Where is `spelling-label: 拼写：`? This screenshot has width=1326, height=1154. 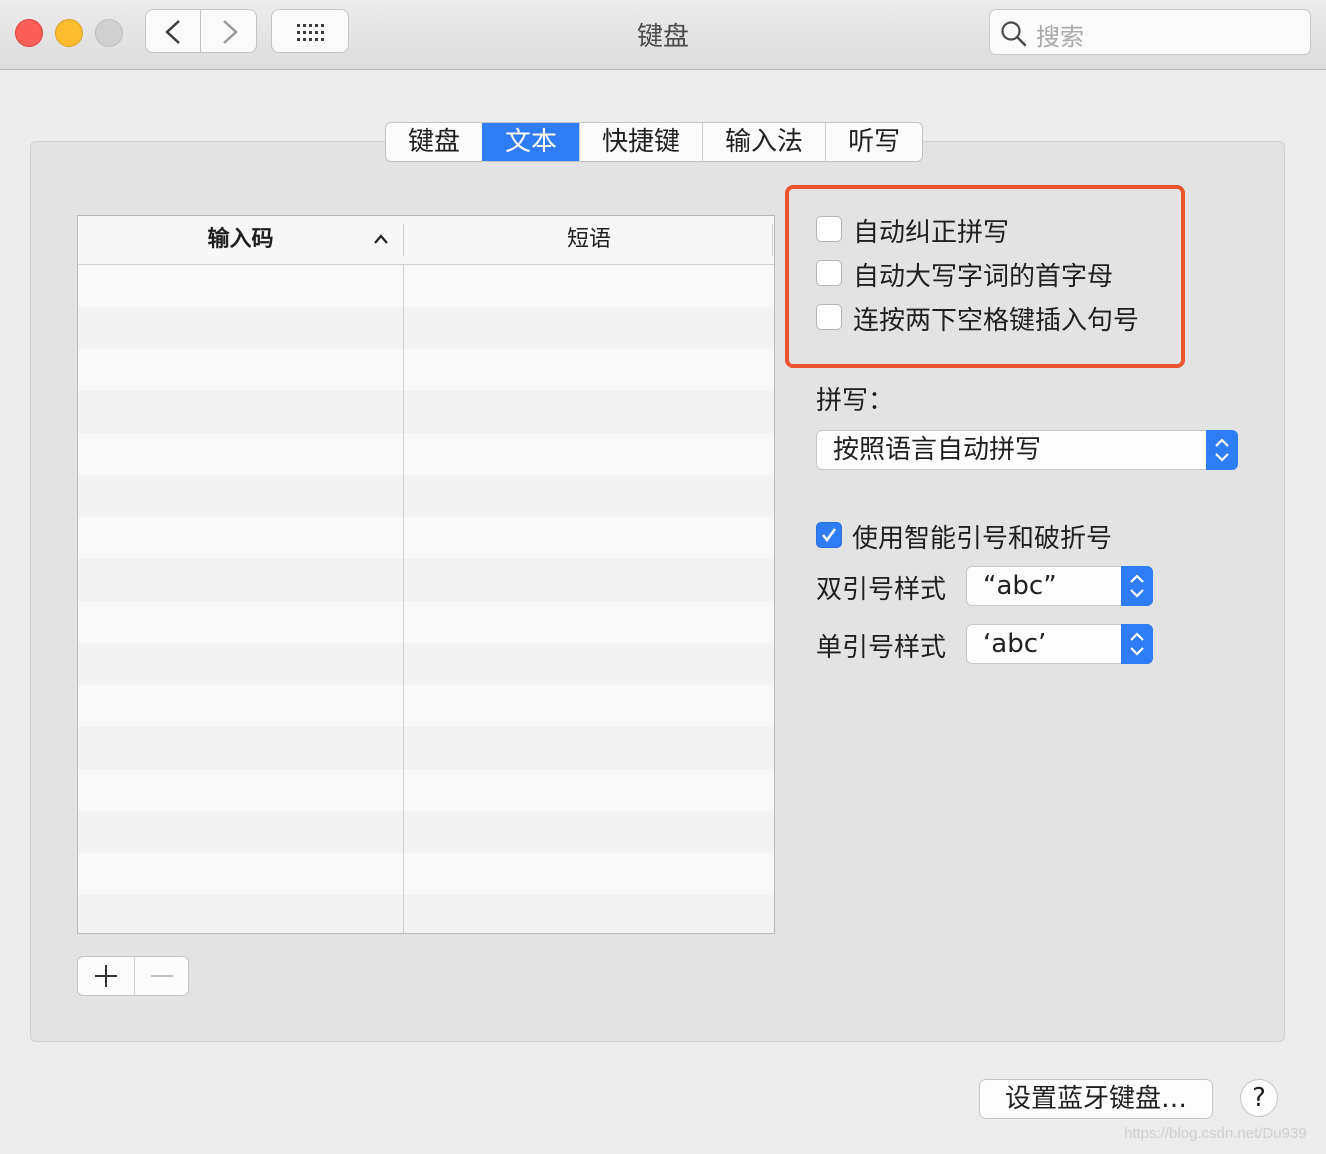 spelling-label: 拼写： is located at coordinates (855, 401).